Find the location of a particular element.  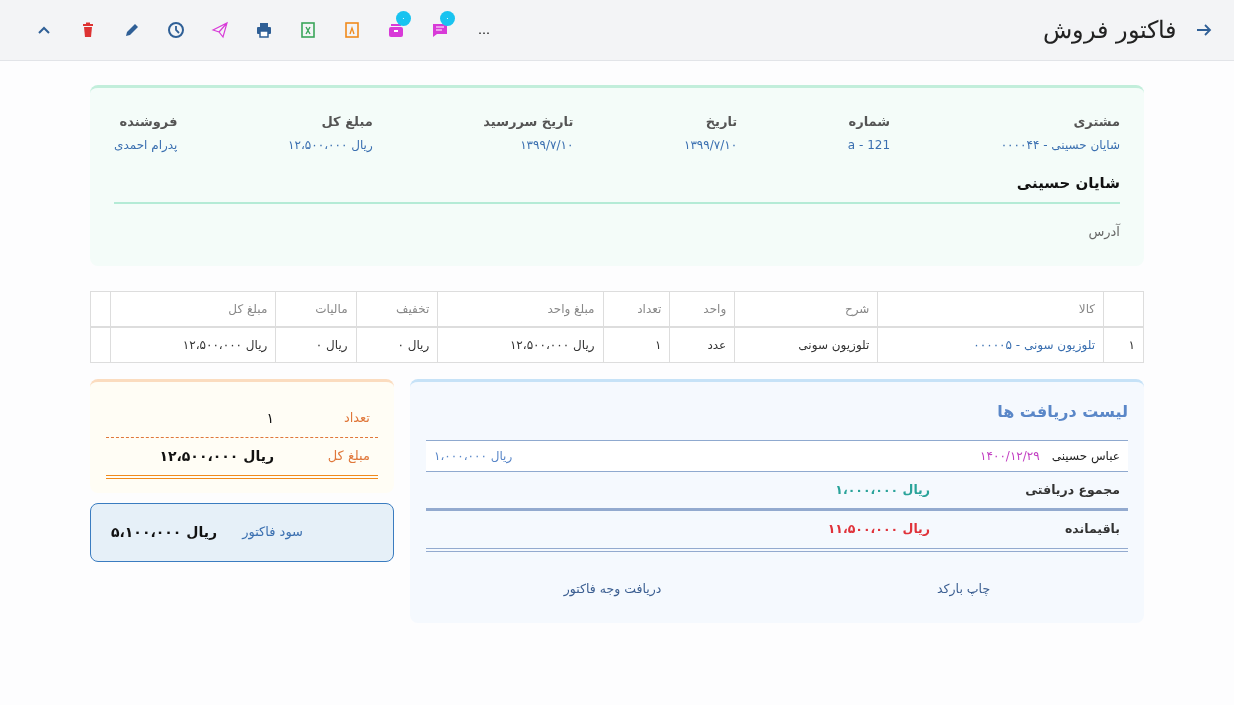

totals-label: مبلغ کل is located at coordinates (348, 456).